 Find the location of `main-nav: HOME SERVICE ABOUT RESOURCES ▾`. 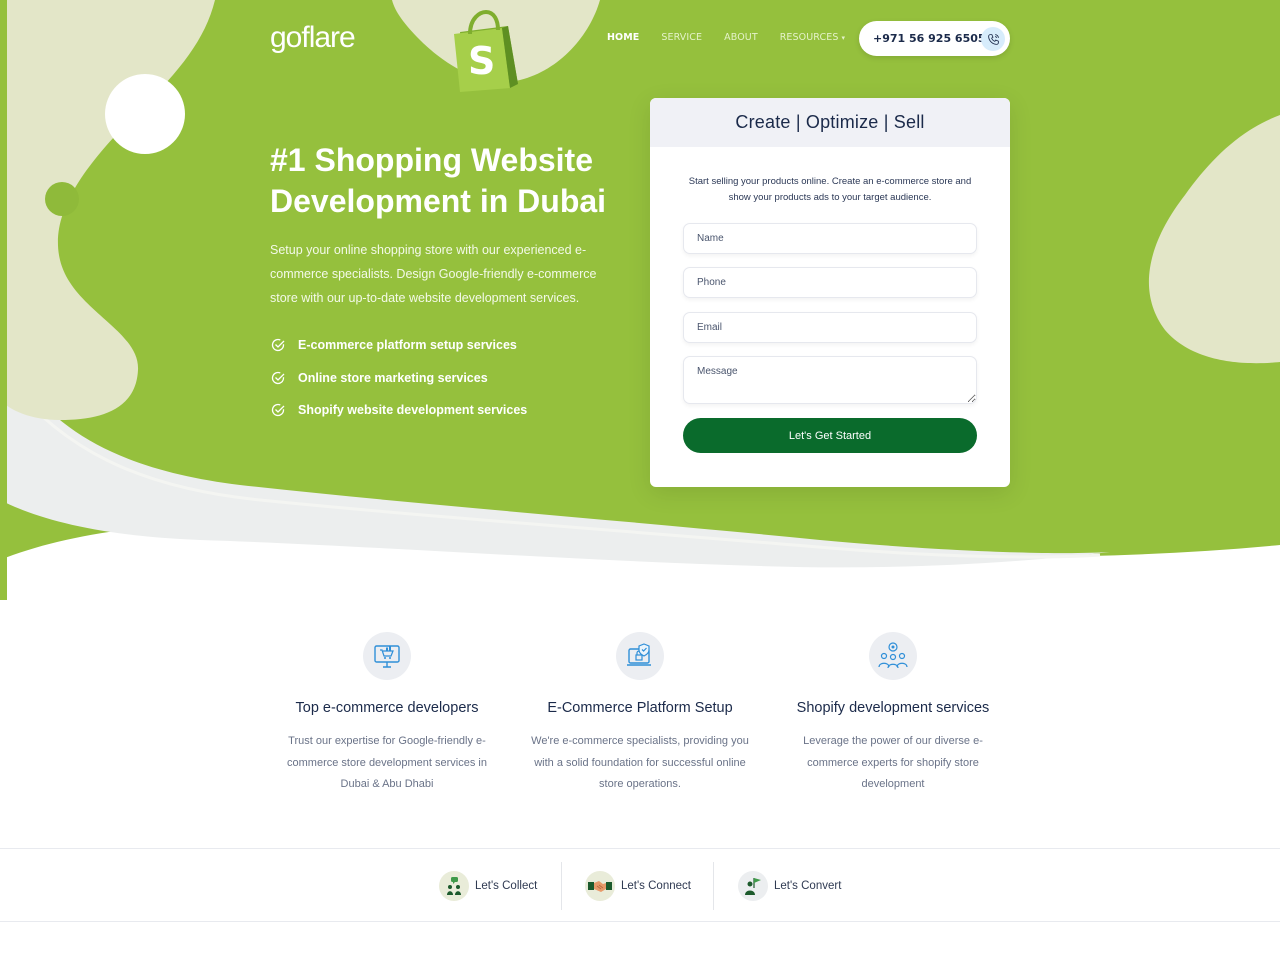

main-nav: HOME SERVICE ABOUT RESOURCES ▾ is located at coordinates (737, 37).